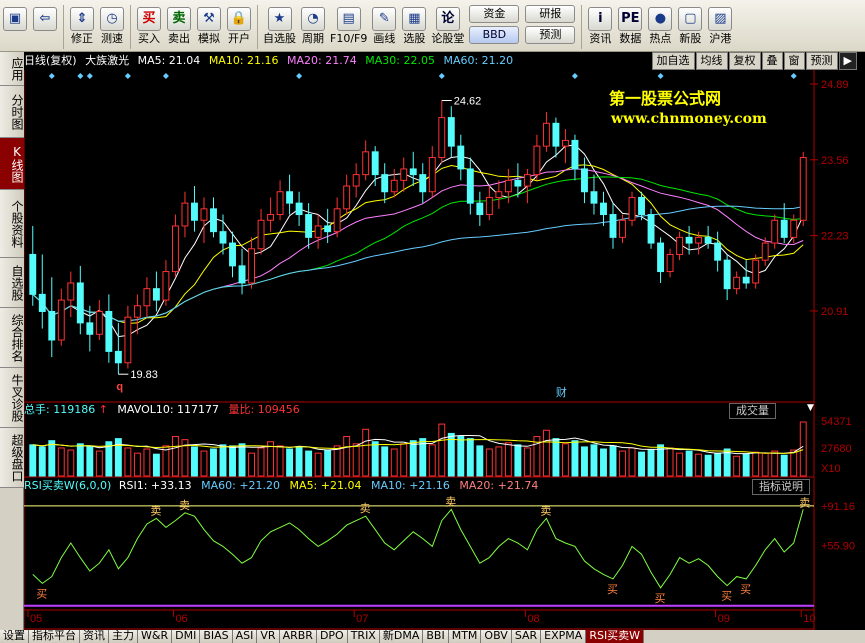 This screenshot has height=643, width=865. I want to click on chart-btn-5: 预测, so click(821, 61).